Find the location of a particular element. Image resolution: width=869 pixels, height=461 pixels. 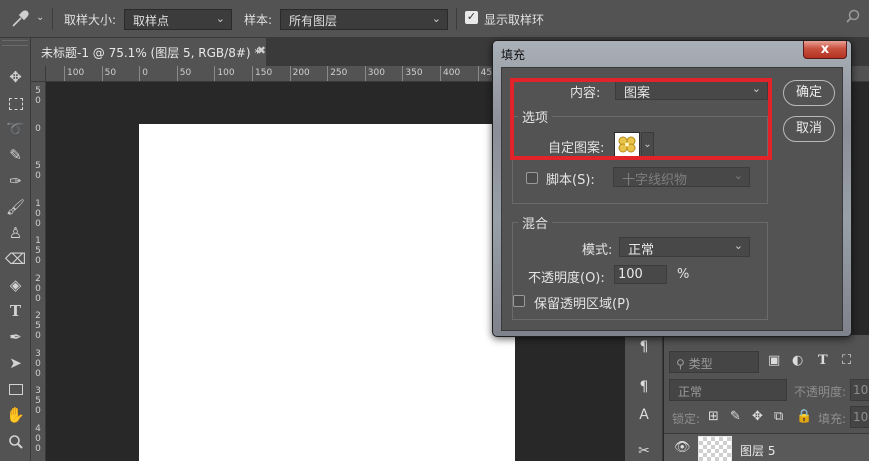

layer-fill-input: 10 is located at coordinates (859, 417).